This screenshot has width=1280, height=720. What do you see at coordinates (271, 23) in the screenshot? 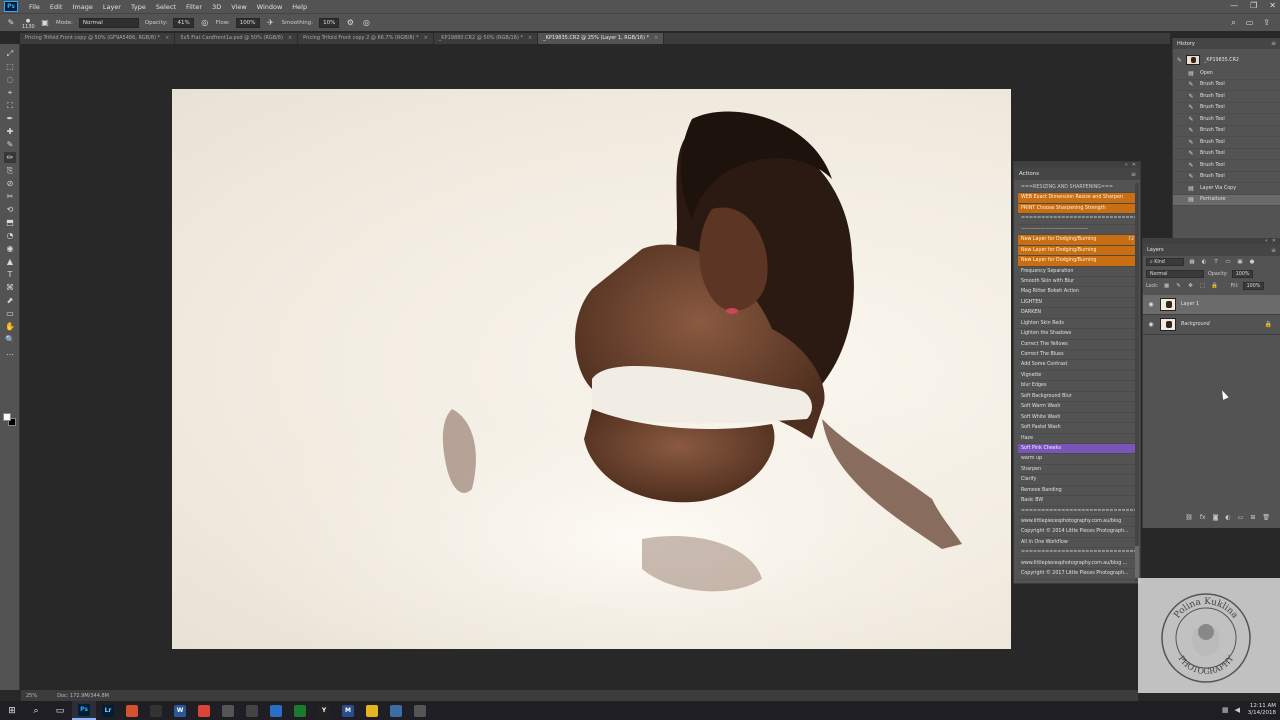
I see `airbrush-icon: ✈` at bounding box center [271, 23].